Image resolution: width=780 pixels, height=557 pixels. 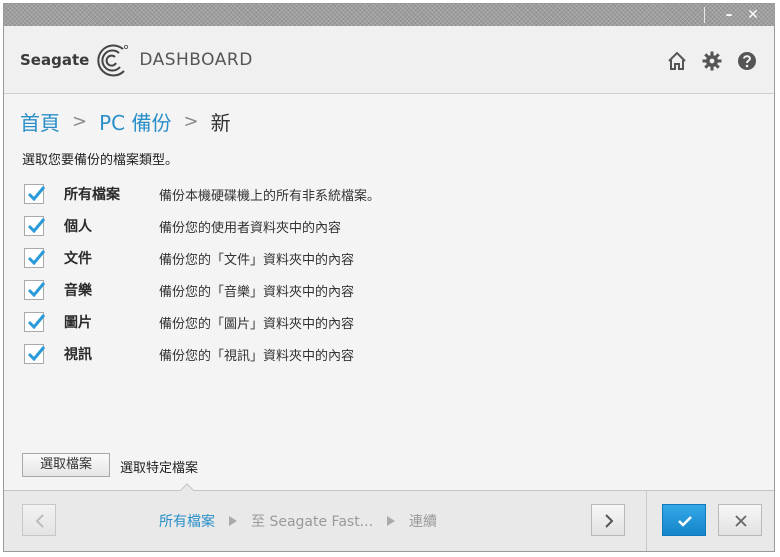 I want to click on next-button, so click(x=608, y=520).